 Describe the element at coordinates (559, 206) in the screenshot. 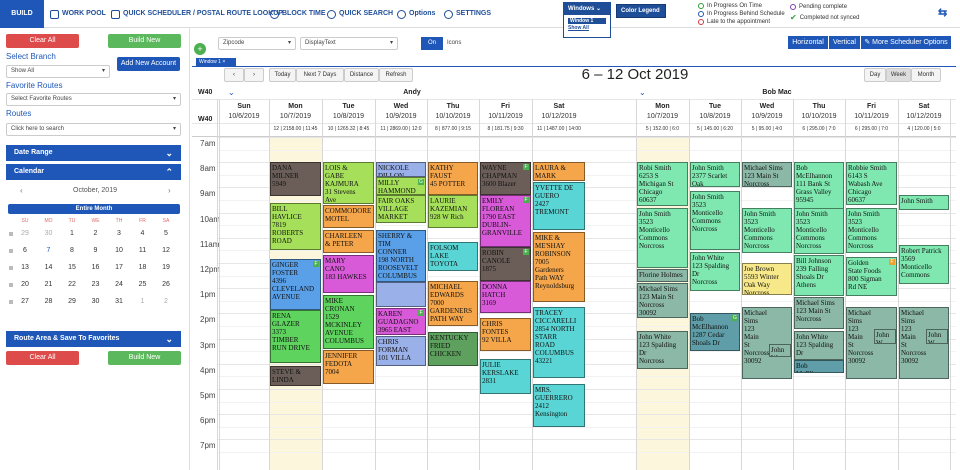

I see `appointment-card: YVETTE DE GUERO 2427 TREMONT` at that location.